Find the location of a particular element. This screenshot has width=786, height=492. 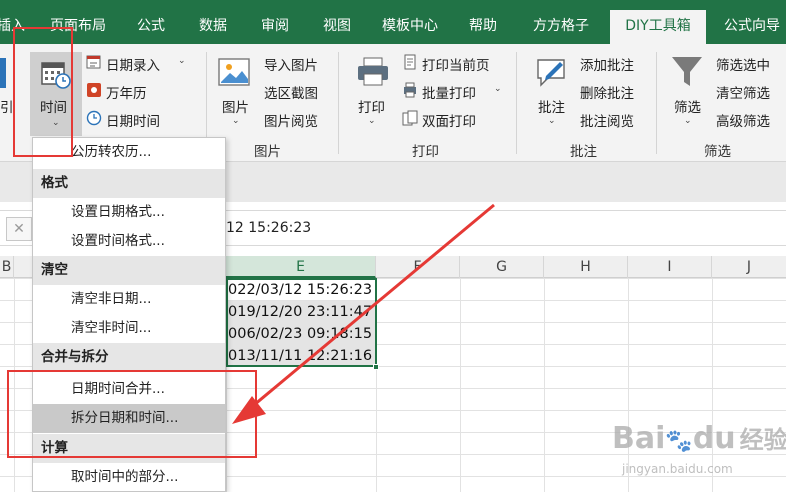

watermark-logo: Bai🐾du 经验 is located at coordinates (699, 438).